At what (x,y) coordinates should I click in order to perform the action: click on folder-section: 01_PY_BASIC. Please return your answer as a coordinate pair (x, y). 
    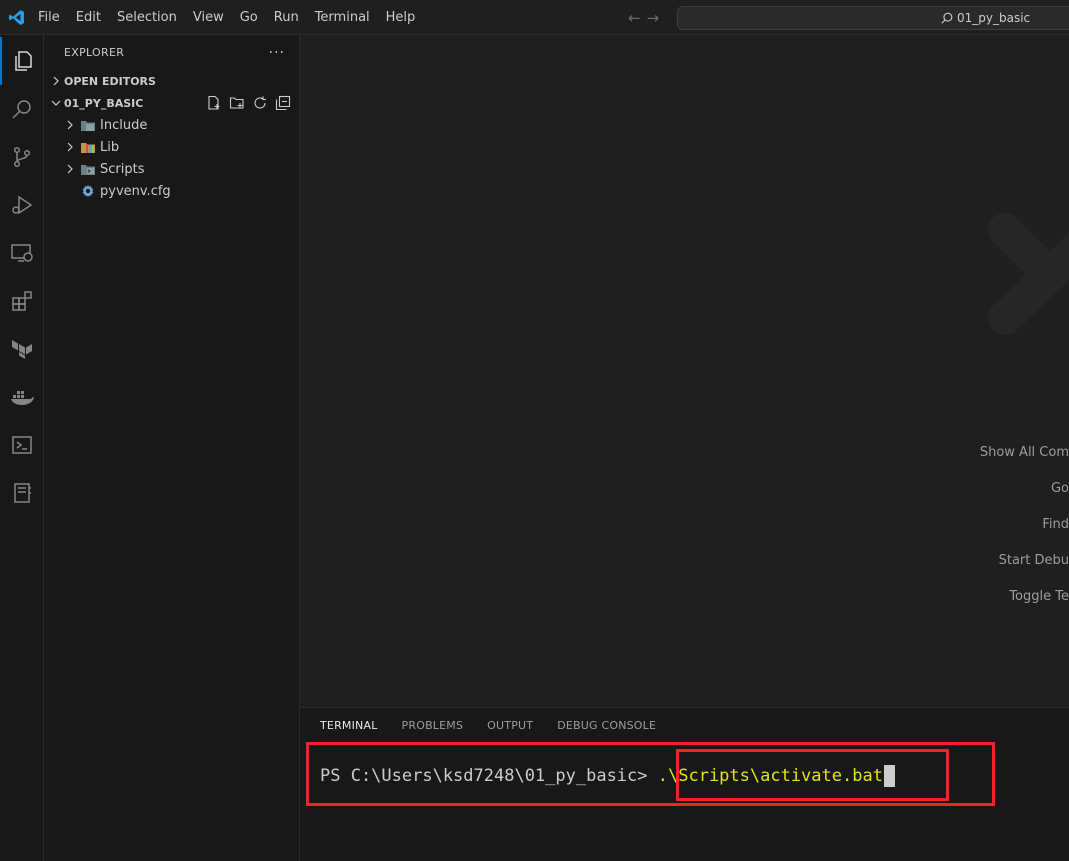
    Looking at the image, I should click on (171, 103).